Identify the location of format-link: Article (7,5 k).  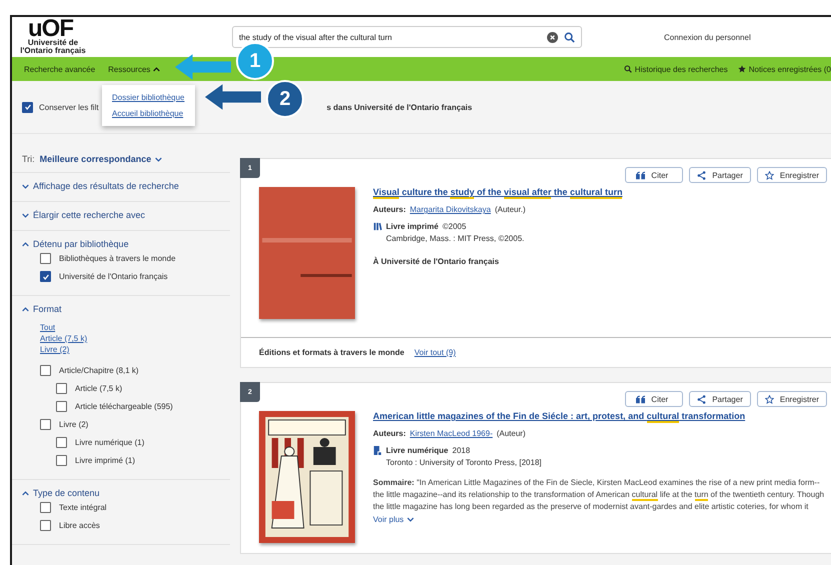
(64, 338).